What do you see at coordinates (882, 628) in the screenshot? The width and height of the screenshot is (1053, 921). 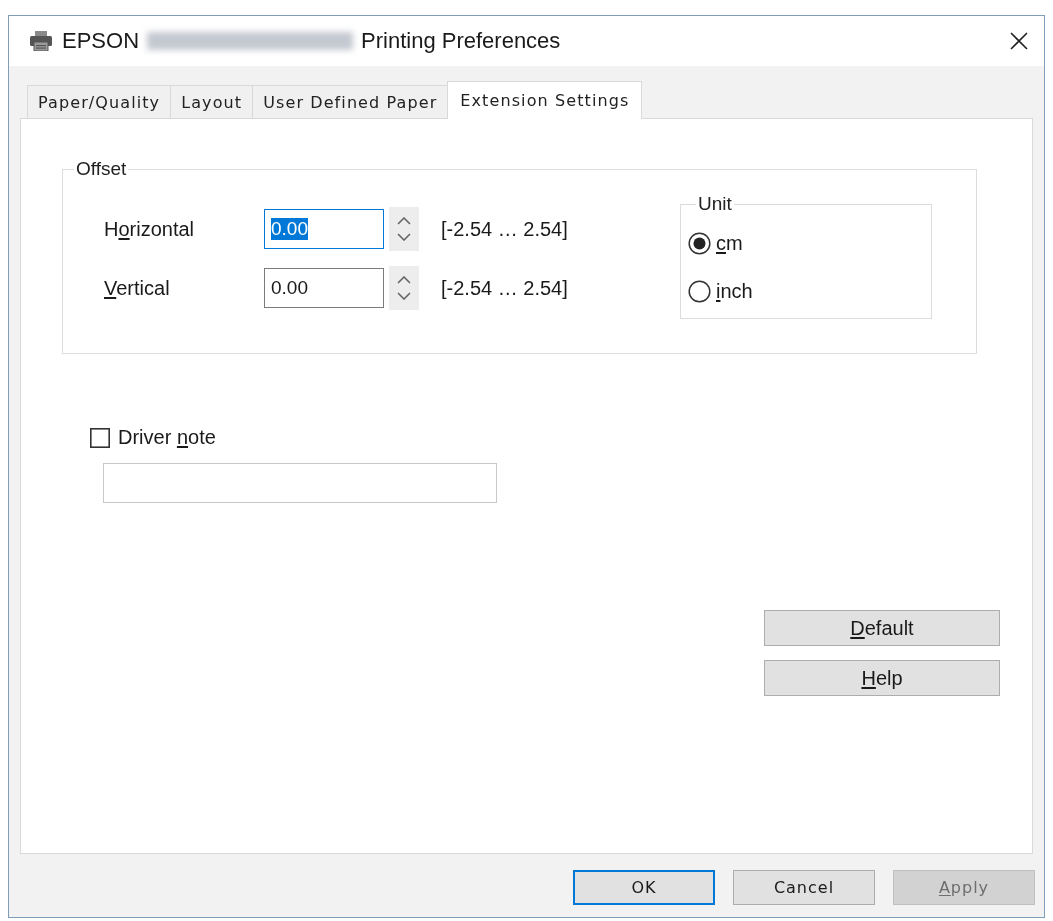 I see `dialog-button: Default` at bounding box center [882, 628].